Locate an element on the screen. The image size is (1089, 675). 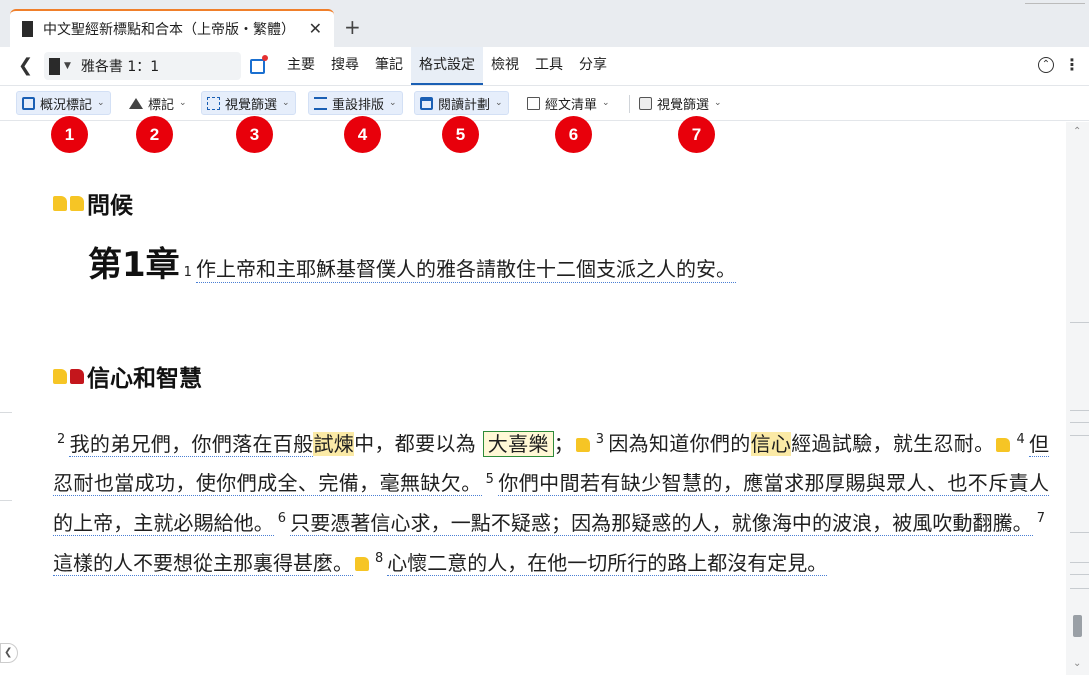
overview-markup-label: 概況標記 is located at coordinates (66, 105).